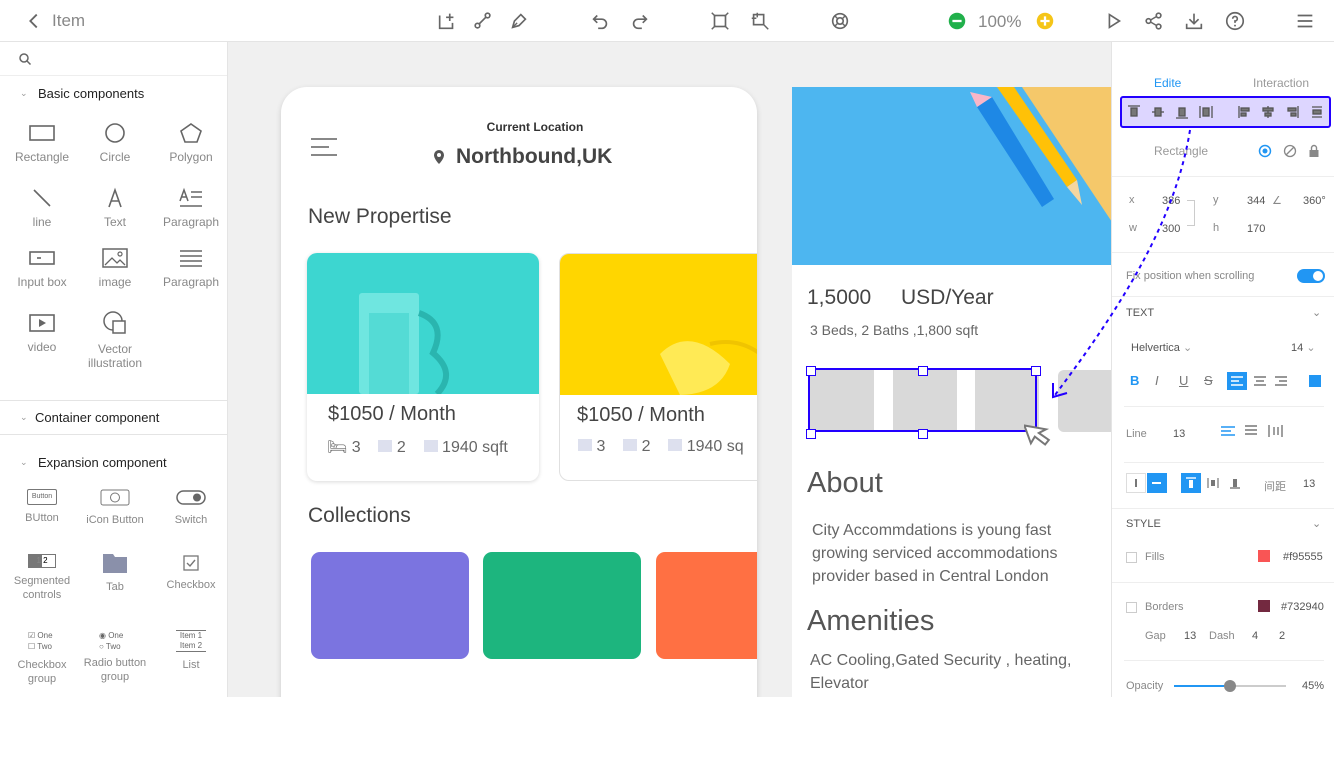 The height and width of the screenshot is (776, 1334). Describe the element at coordinates (115, 657) in the screenshot. I see `component-radio-group: ◉ One ○ Two Radio button group` at that location.